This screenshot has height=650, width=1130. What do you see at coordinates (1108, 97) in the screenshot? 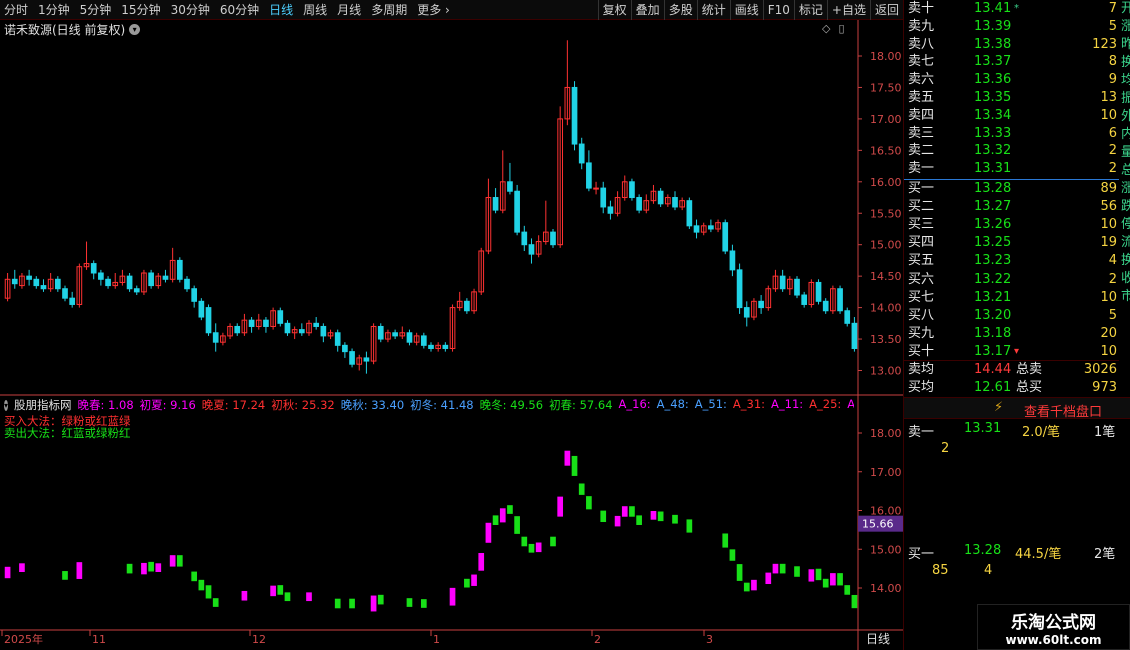
I see `ob-volume: 13` at bounding box center [1108, 97].